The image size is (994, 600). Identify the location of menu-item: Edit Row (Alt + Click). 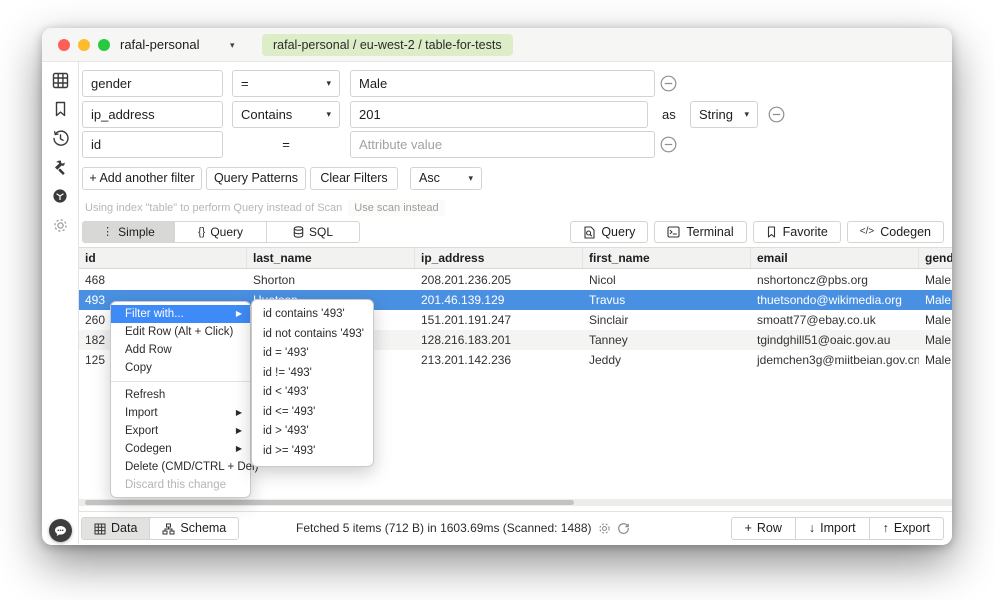
(180, 332).